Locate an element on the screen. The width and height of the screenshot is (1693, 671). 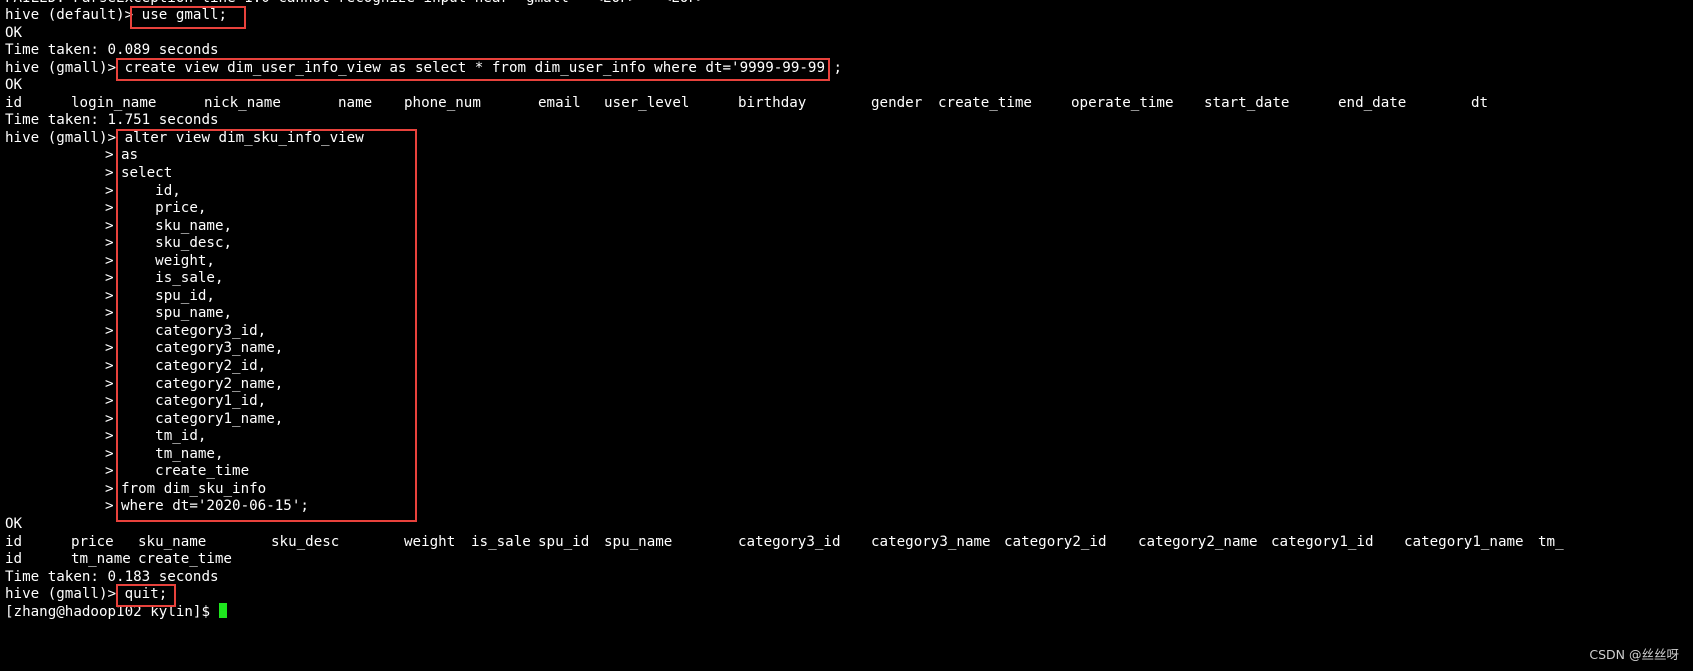
shell-prompt: [zhang@hadoop102 kylin]$ is located at coordinates (112, 612).